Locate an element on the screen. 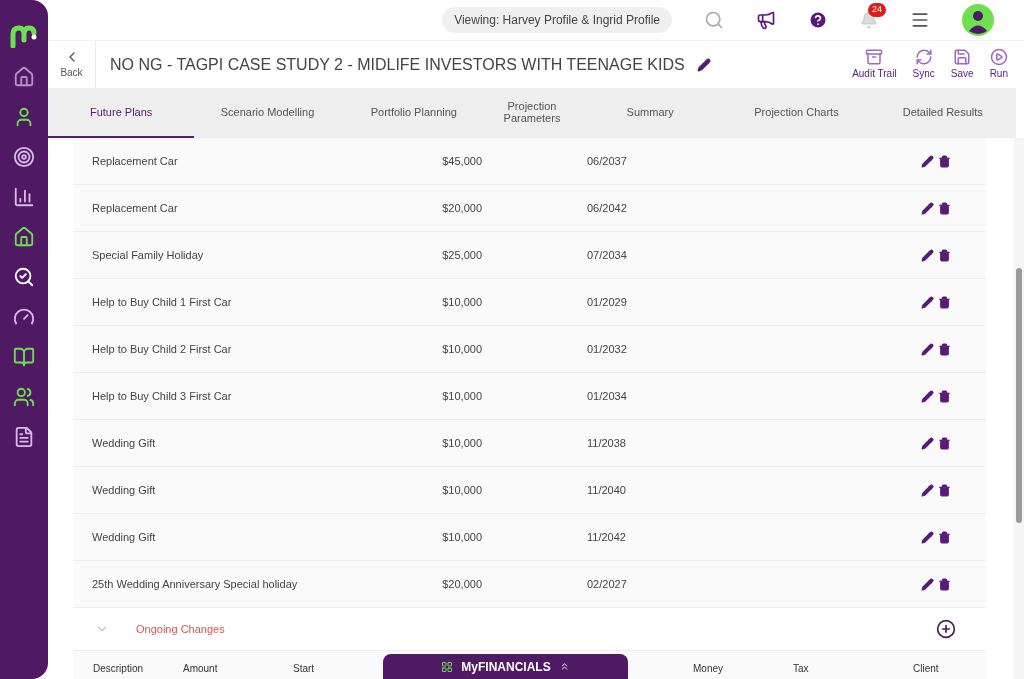  date-cell-text: 11/2042 is located at coordinates (606, 537).